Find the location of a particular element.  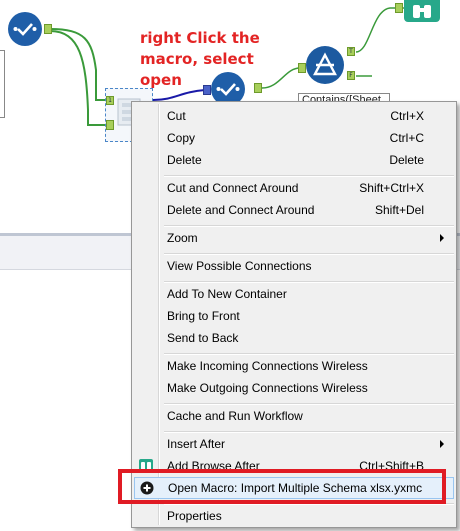

browse-tool-icon is located at coordinates (422, 11).